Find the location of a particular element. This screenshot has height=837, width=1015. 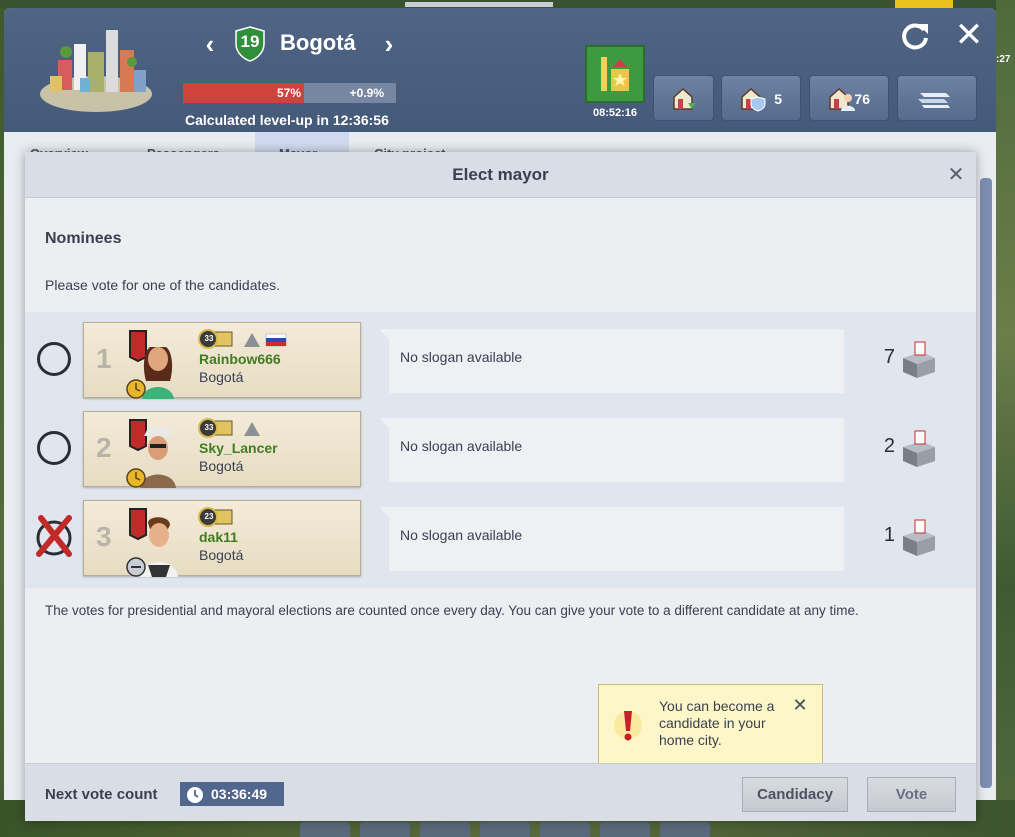

nominee-name: dak11 is located at coordinates (218, 537).